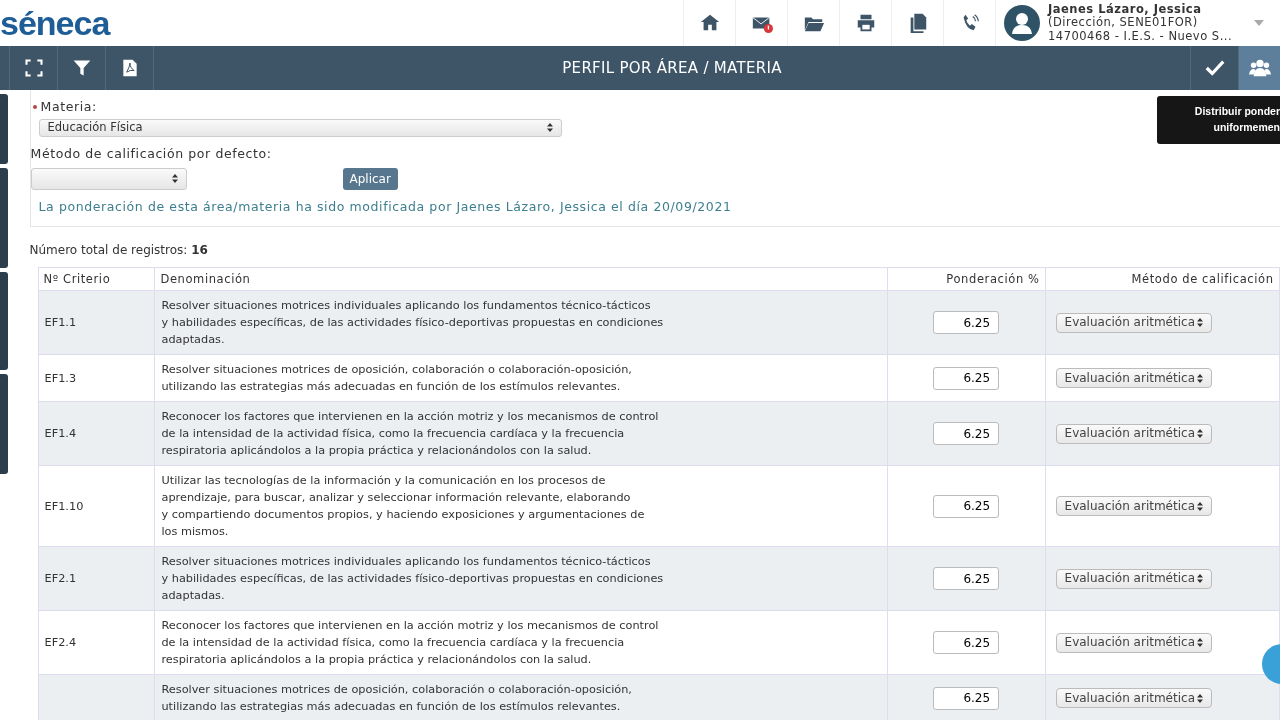 The height and width of the screenshot is (720, 1280). I want to click on user-role: (Dirección, SENE01FOR), so click(1123, 23).